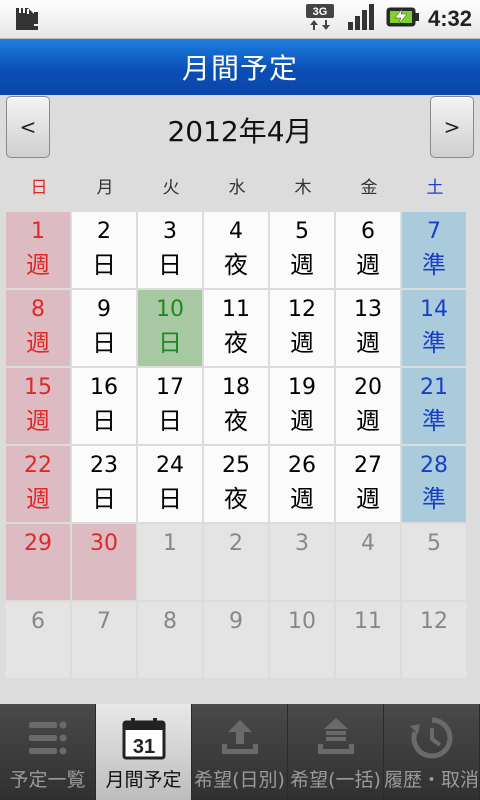 The height and width of the screenshot is (800, 480). Describe the element at coordinates (170, 328) in the screenshot. I see `day-cell-today: 10 日` at that location.